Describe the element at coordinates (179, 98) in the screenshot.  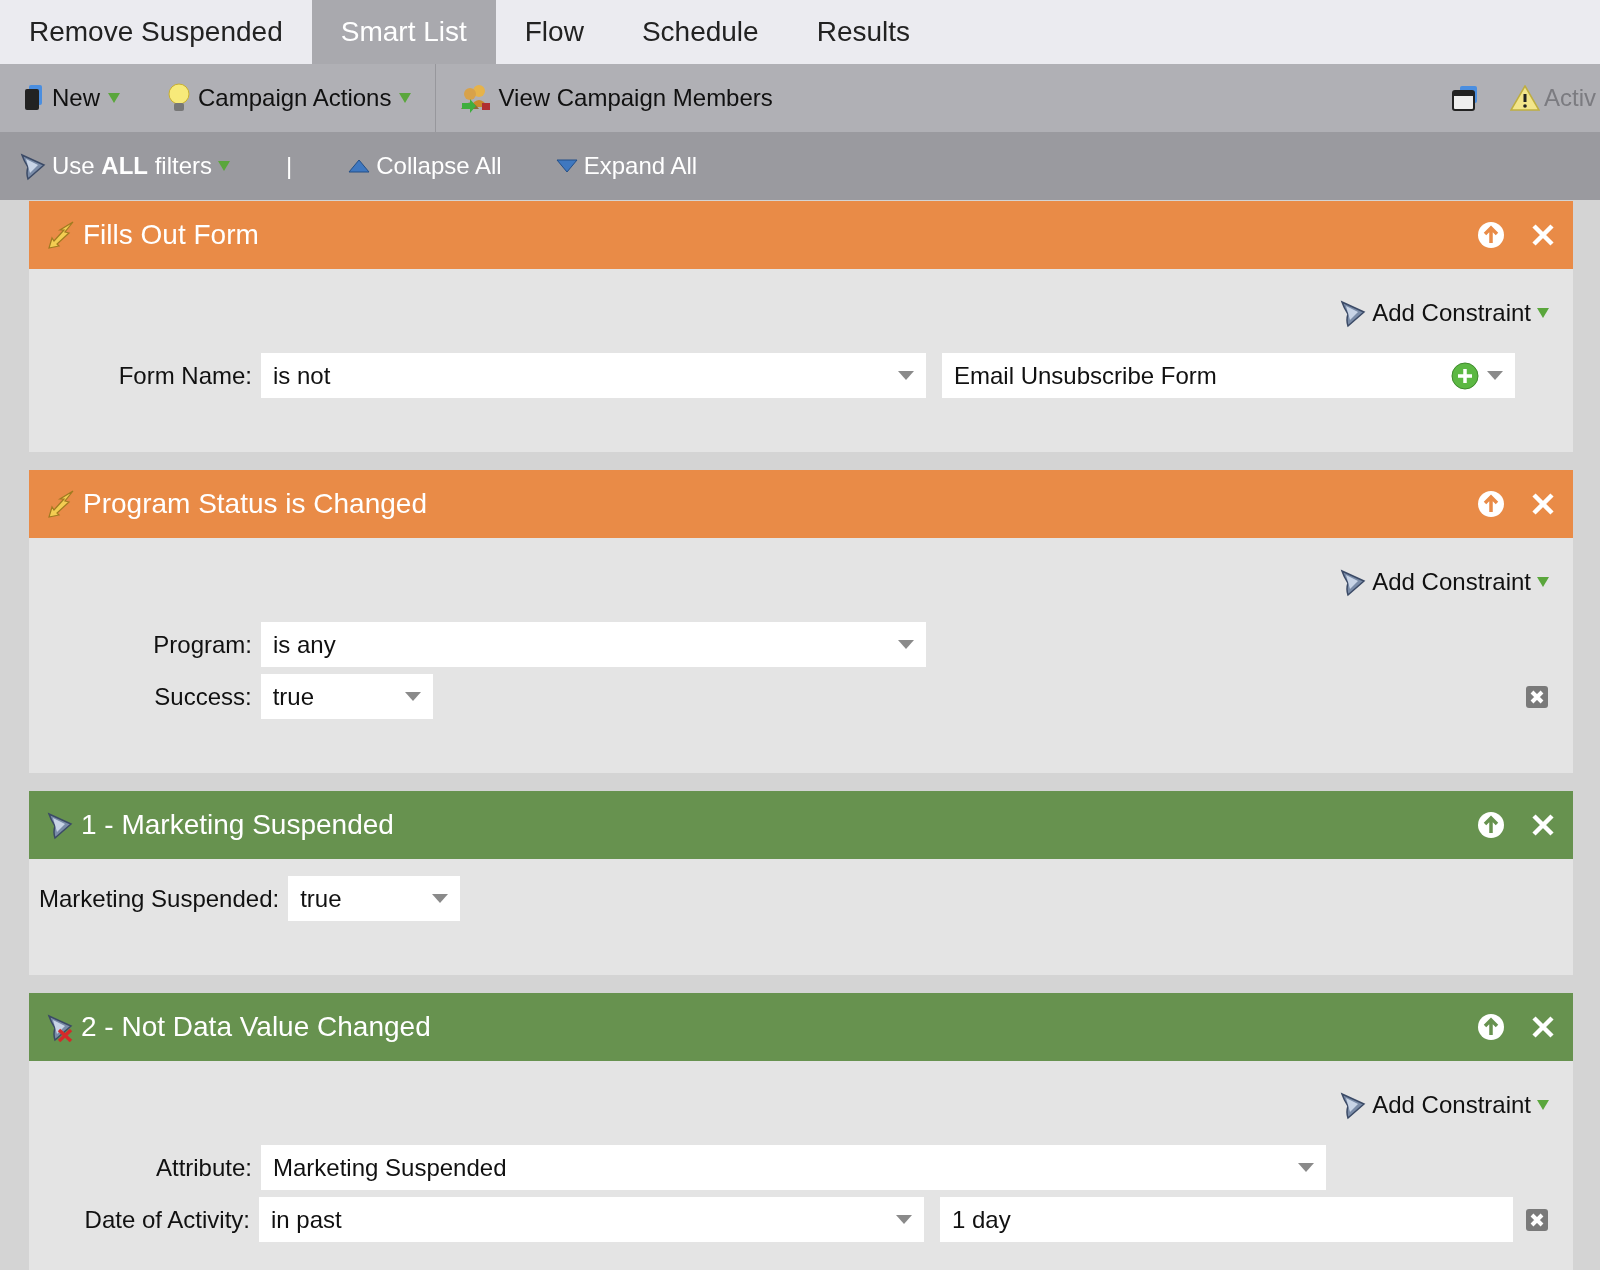
I see `lightbulb-icon` at that location.